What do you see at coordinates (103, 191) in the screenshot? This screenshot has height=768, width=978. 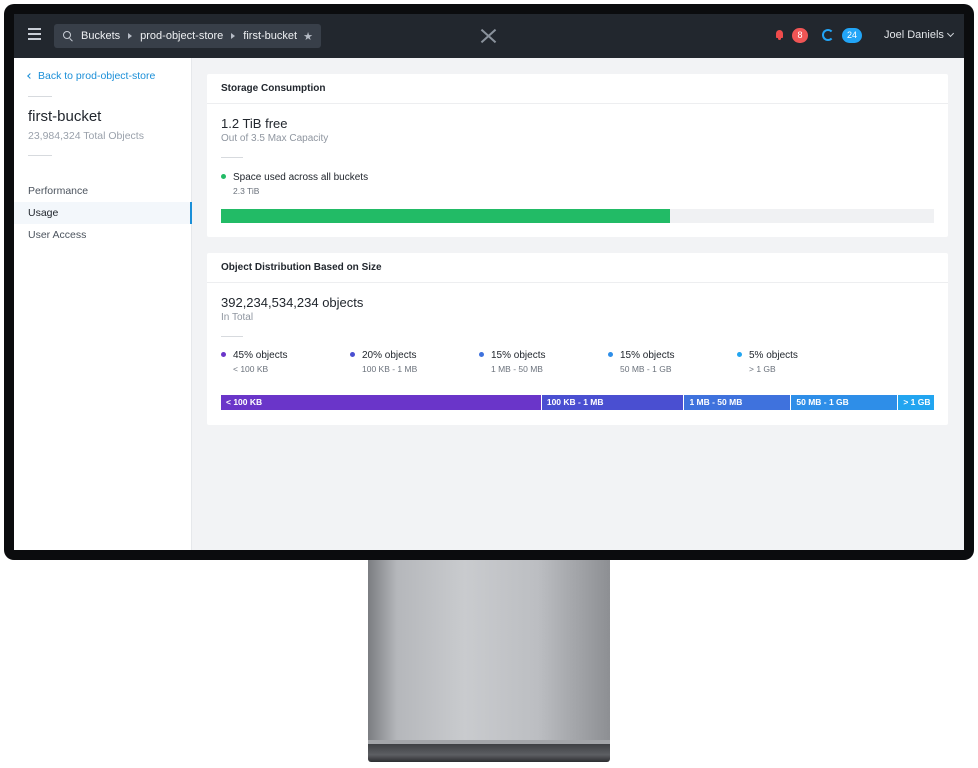 I see `sidebar-item-performance: Performance` at bounding box center [103, 191].